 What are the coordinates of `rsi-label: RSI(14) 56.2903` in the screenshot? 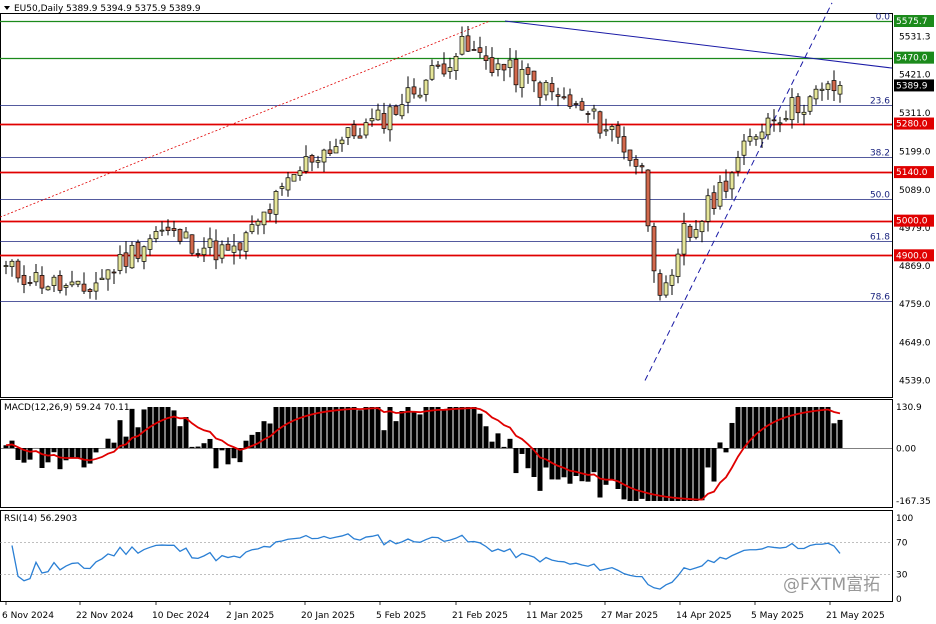 It's located at (40, 519).